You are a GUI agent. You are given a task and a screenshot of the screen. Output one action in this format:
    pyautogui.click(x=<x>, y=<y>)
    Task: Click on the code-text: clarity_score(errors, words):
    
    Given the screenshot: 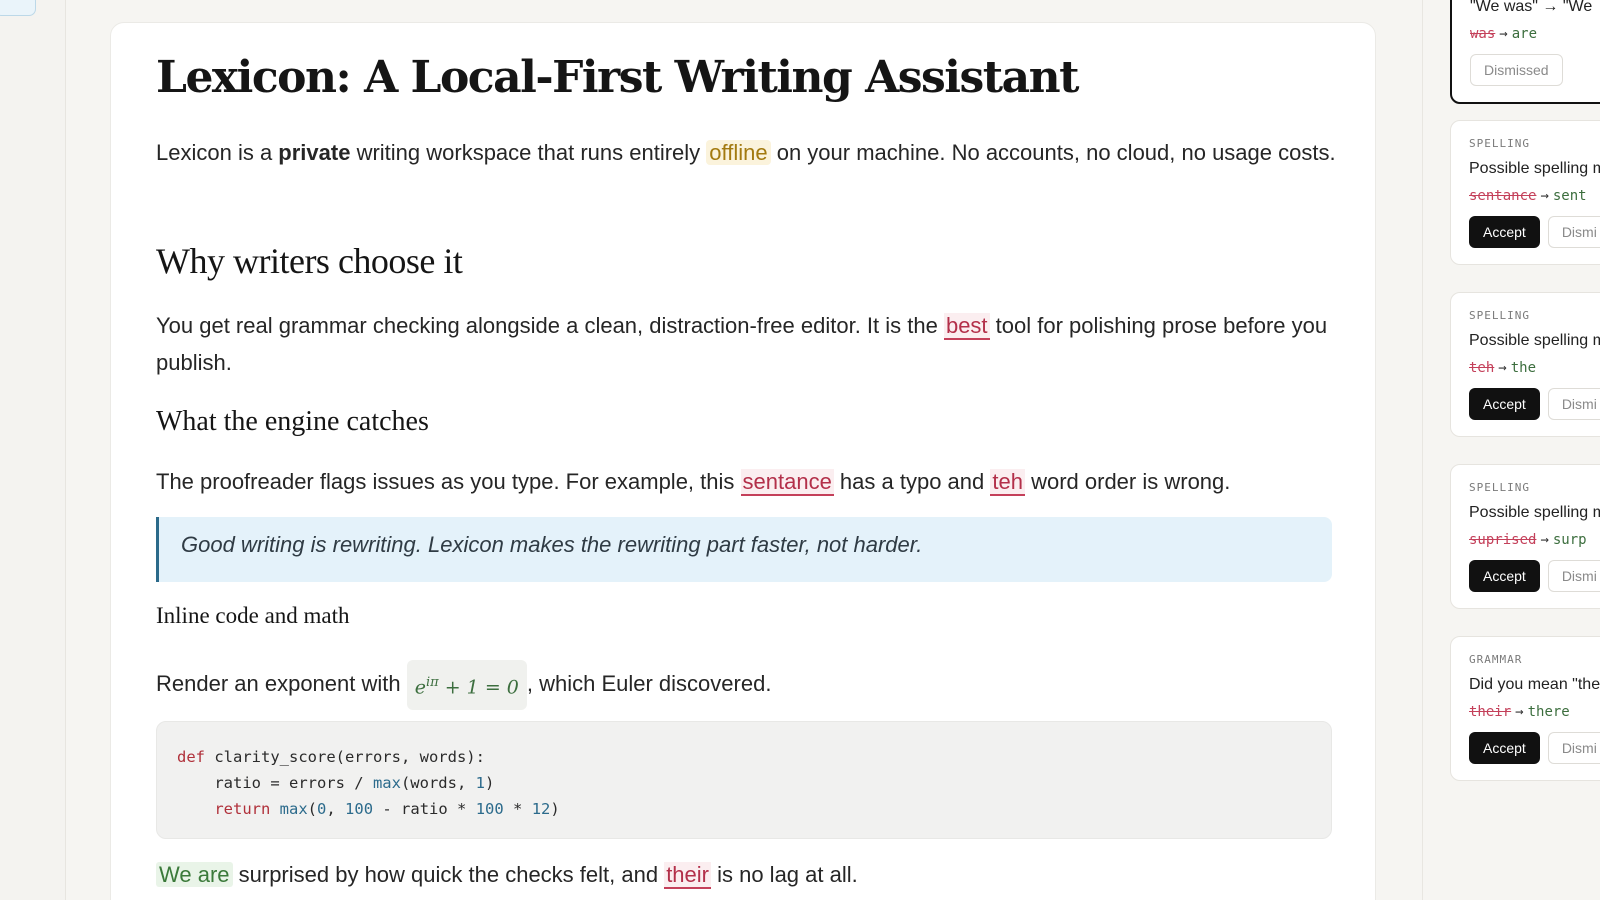 What is the action you would take?
    pyautogui.click(x=345, y=757)
    